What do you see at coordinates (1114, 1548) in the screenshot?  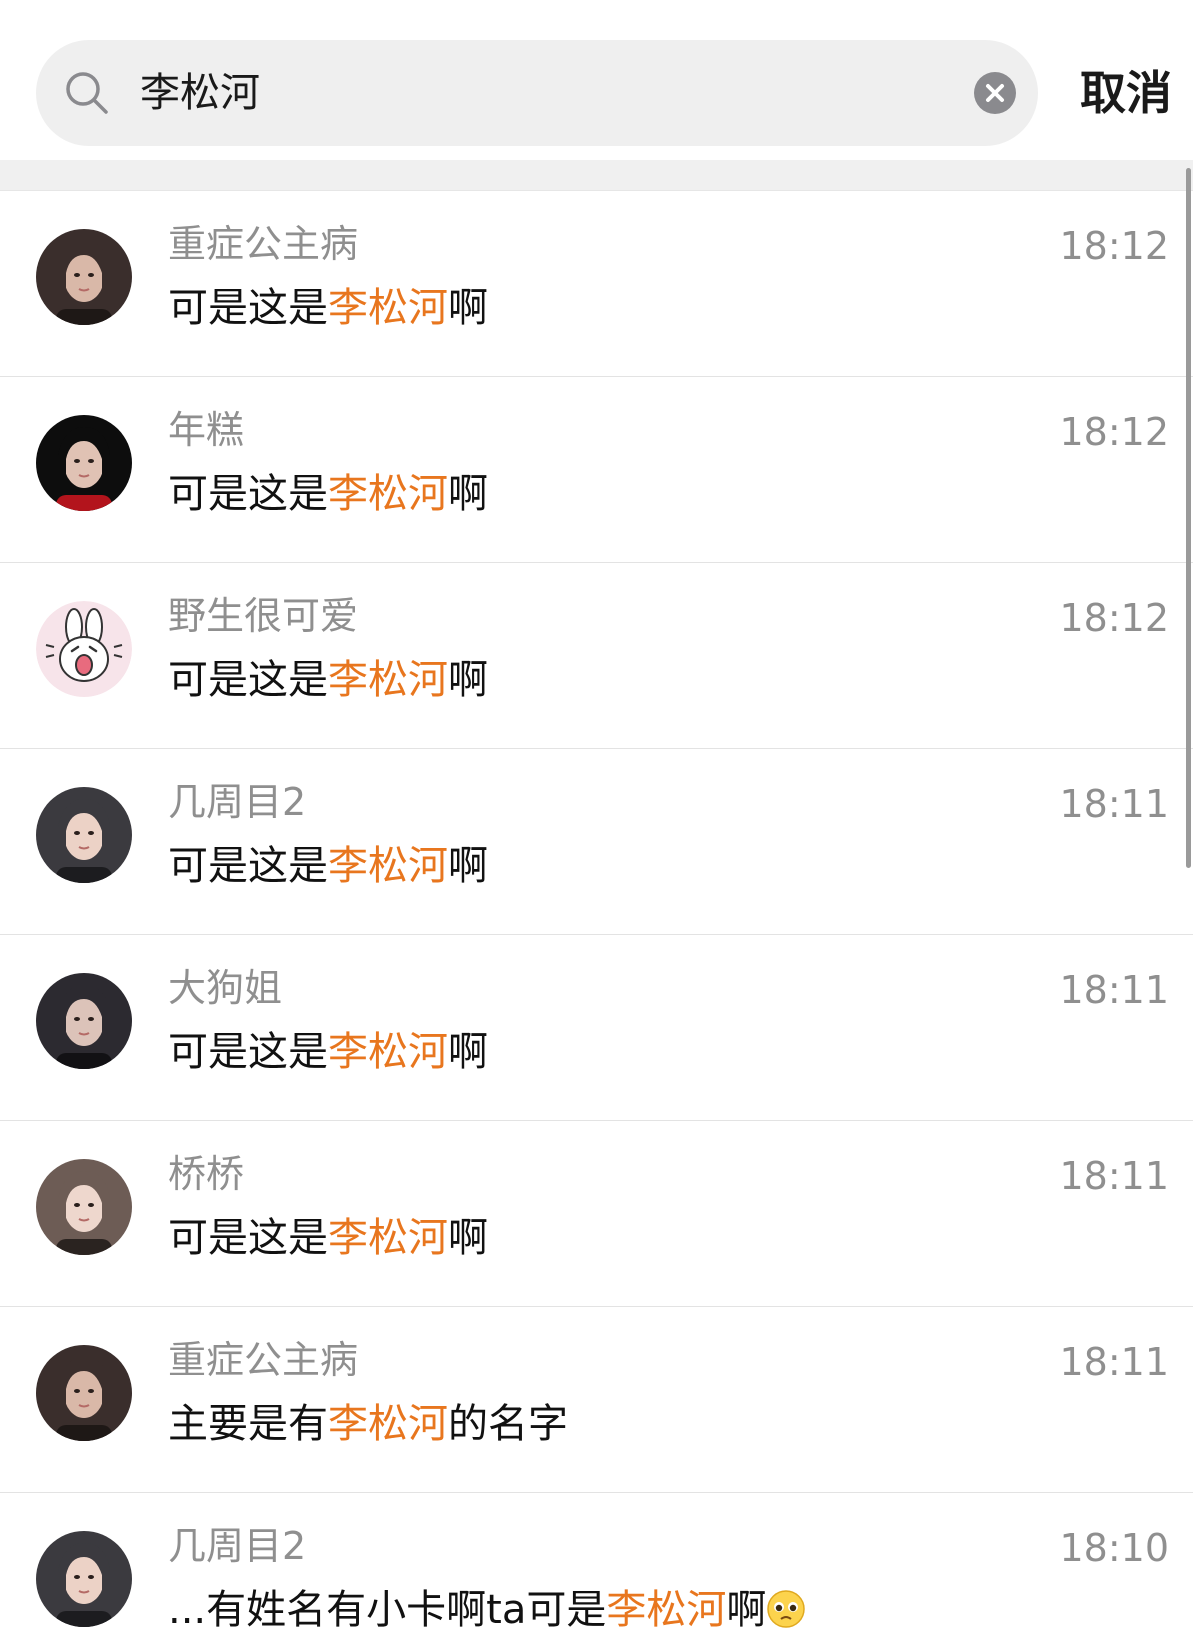 I see `message-time: 18:10` at bounding box center [1114, 1548].